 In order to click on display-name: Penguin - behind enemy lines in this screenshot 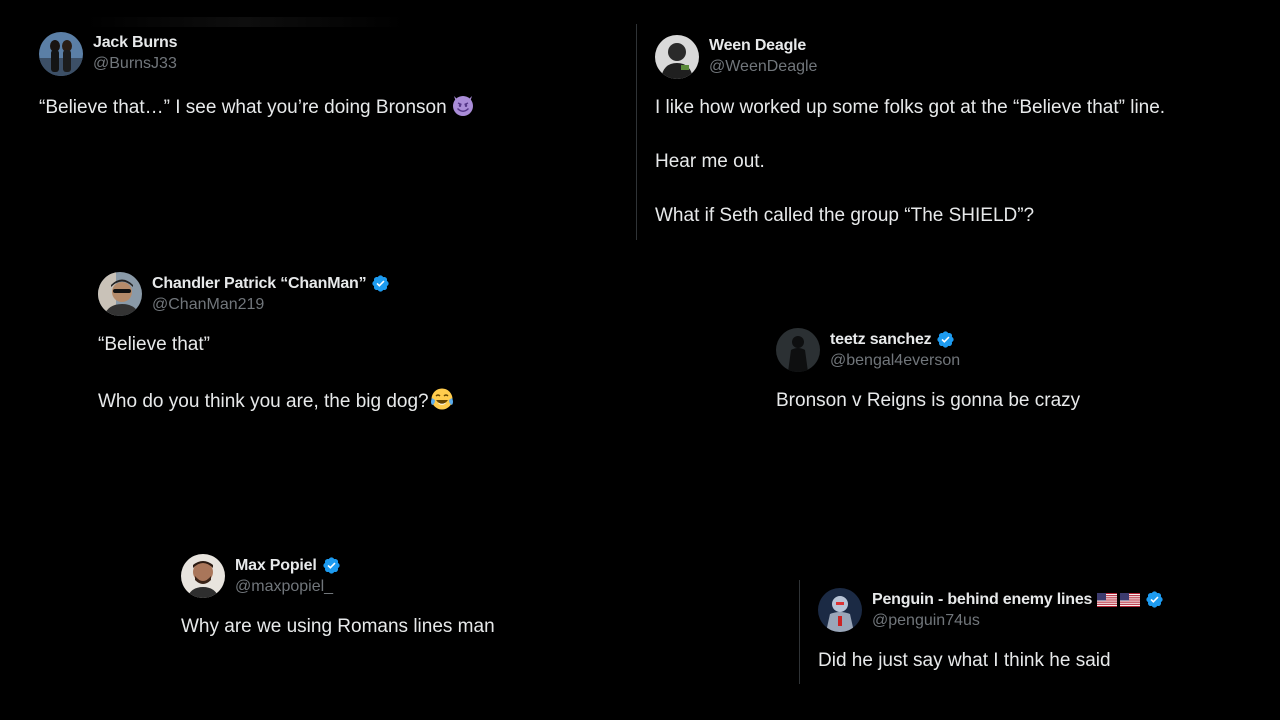, I will do `click(982, 600)`.